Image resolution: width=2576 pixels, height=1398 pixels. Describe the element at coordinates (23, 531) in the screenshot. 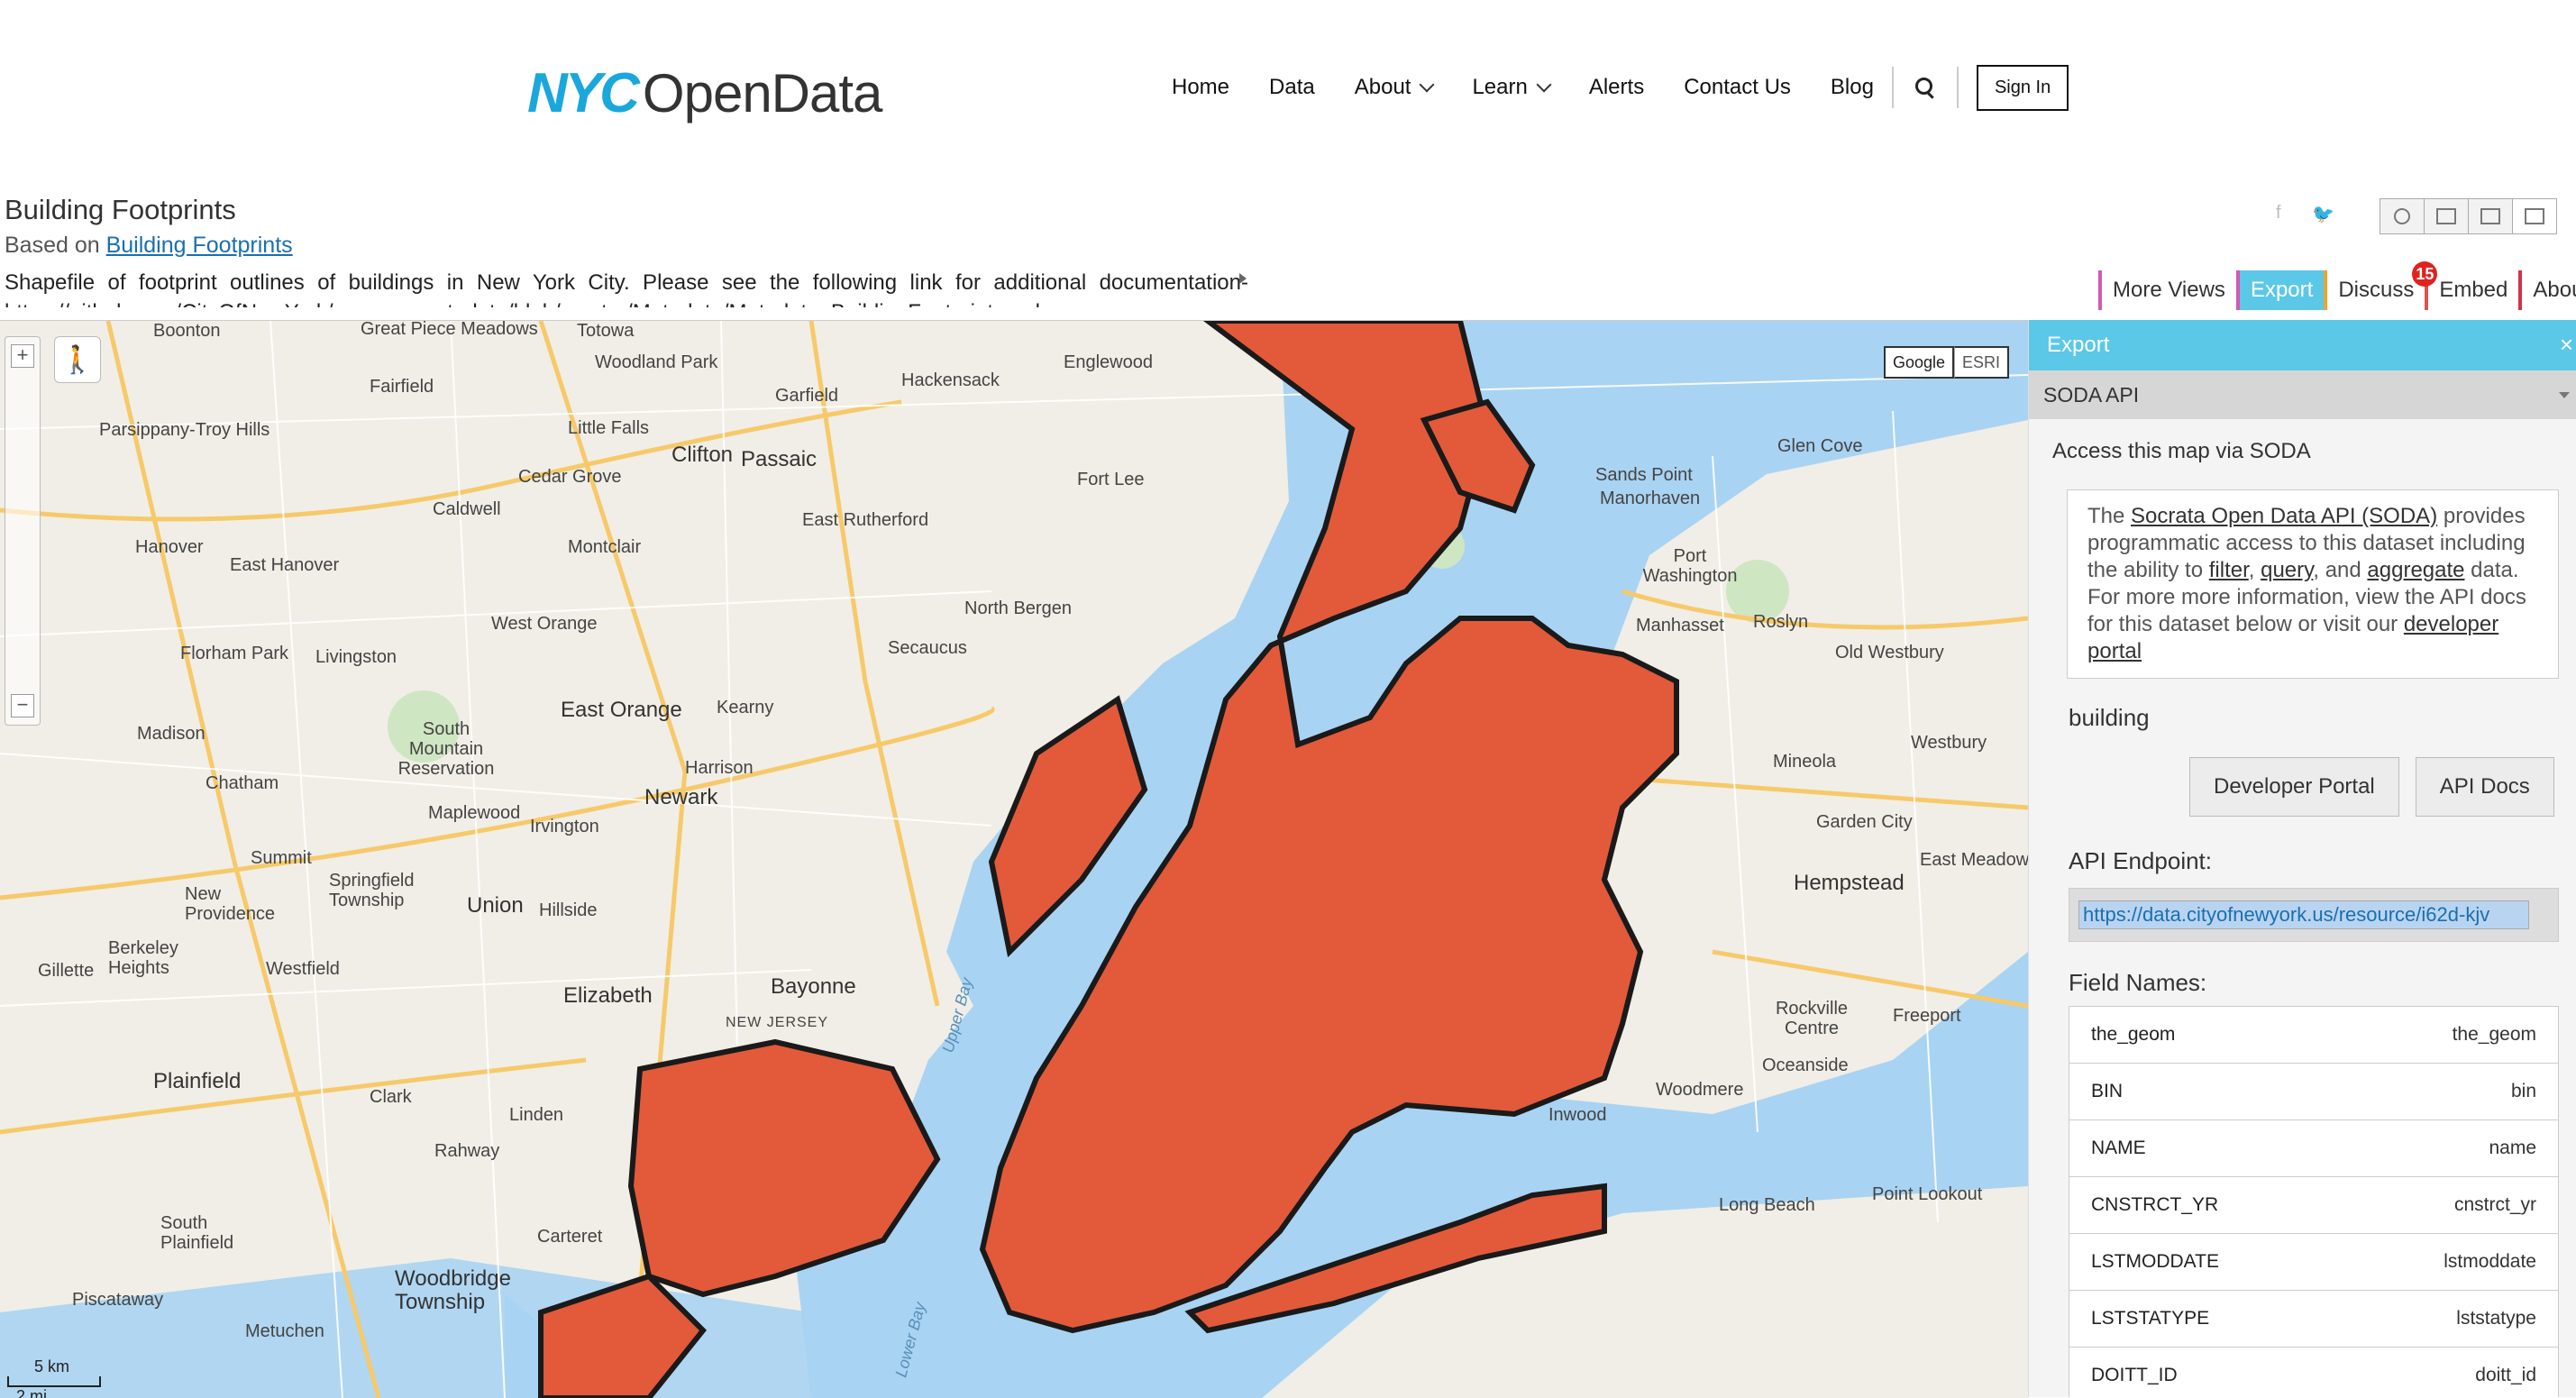

I see `zoom-control: + −` at that location.